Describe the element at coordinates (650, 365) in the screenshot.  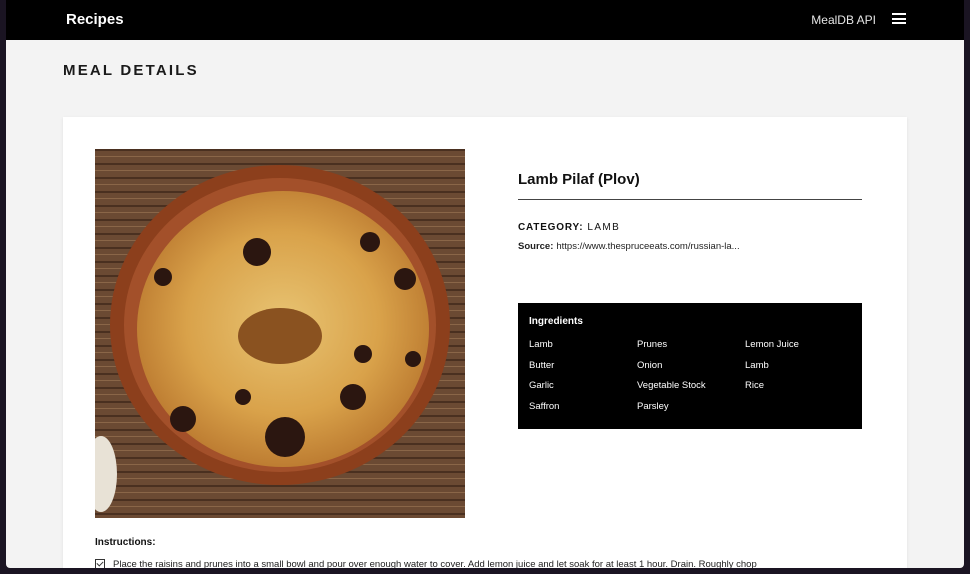
I see `ingredient-item: Onion` at that location.